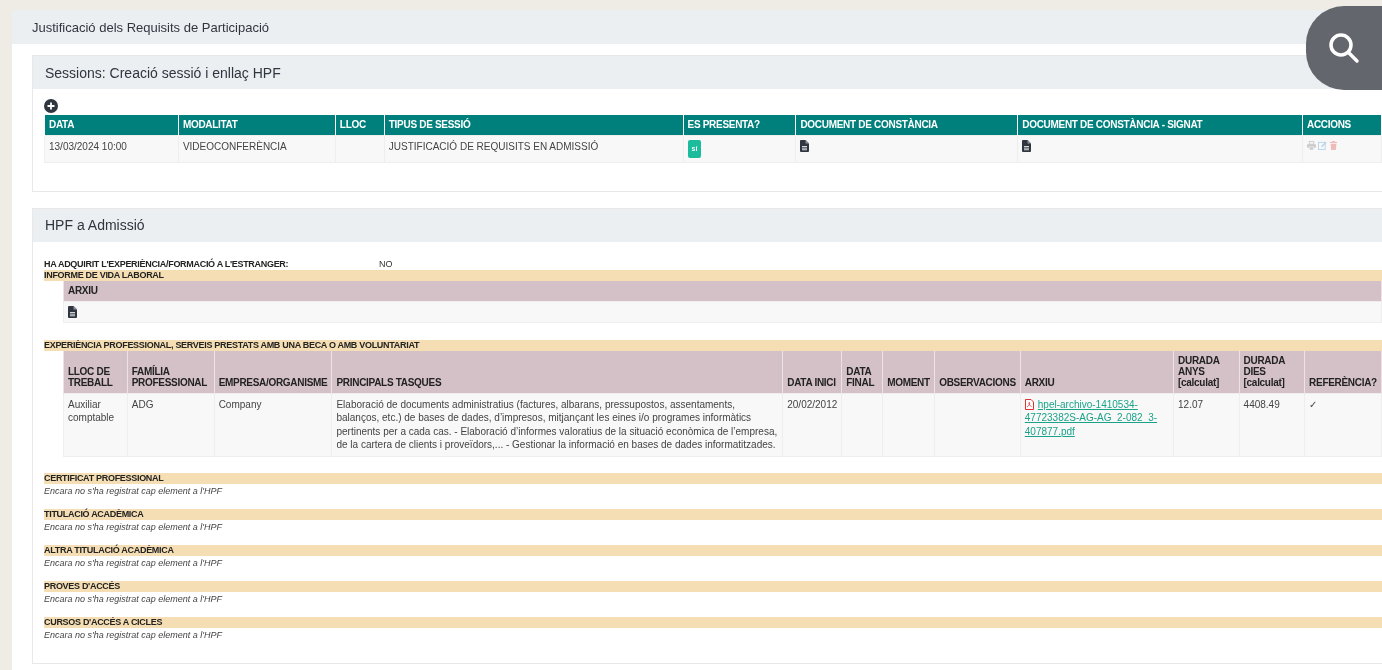  What do you see at coordinates (232, 345) in the screenshot?
I see `section-title: EXPERIÈNCIA PROFESSIONAL, SERVEIS PRESTATS AMB UNA BECA O AMB VOLUNTARIAT` at bounding box center [232, 345].